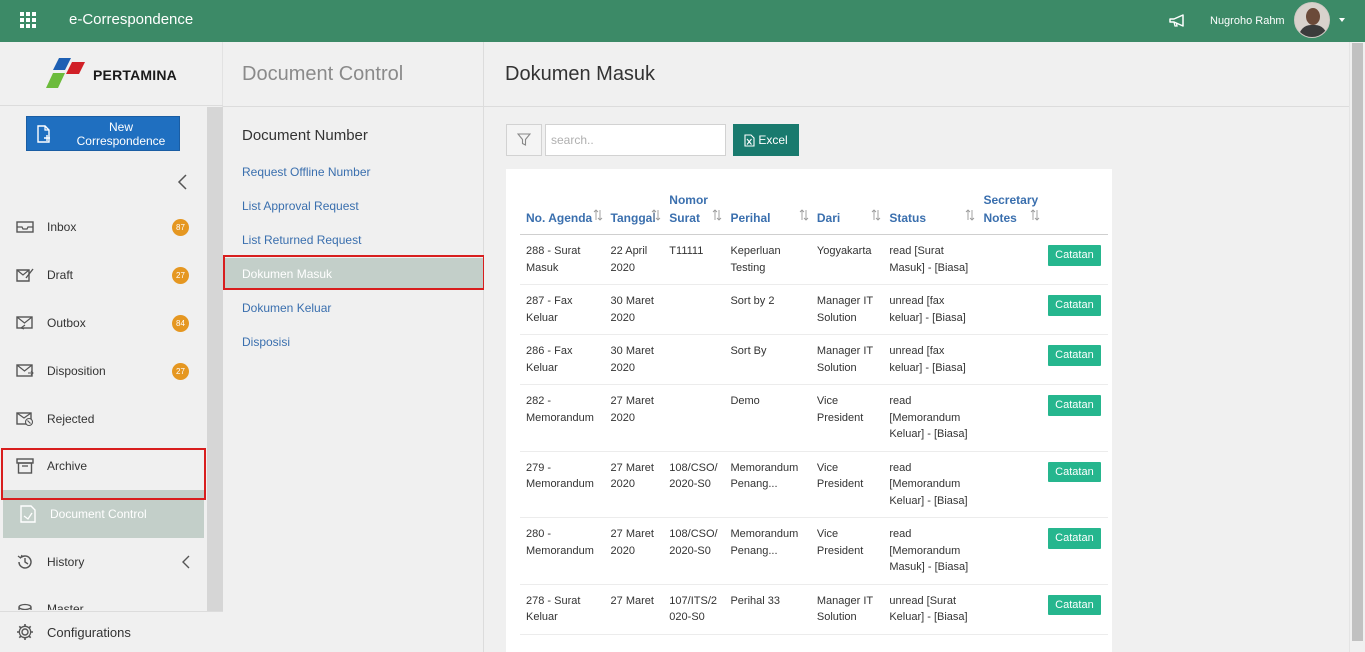 The image size is (1365, 652). Describe the element at coordinates (353, 206) in the screenshot. I see `link-list-approval-request: List Approval Request` at that location.